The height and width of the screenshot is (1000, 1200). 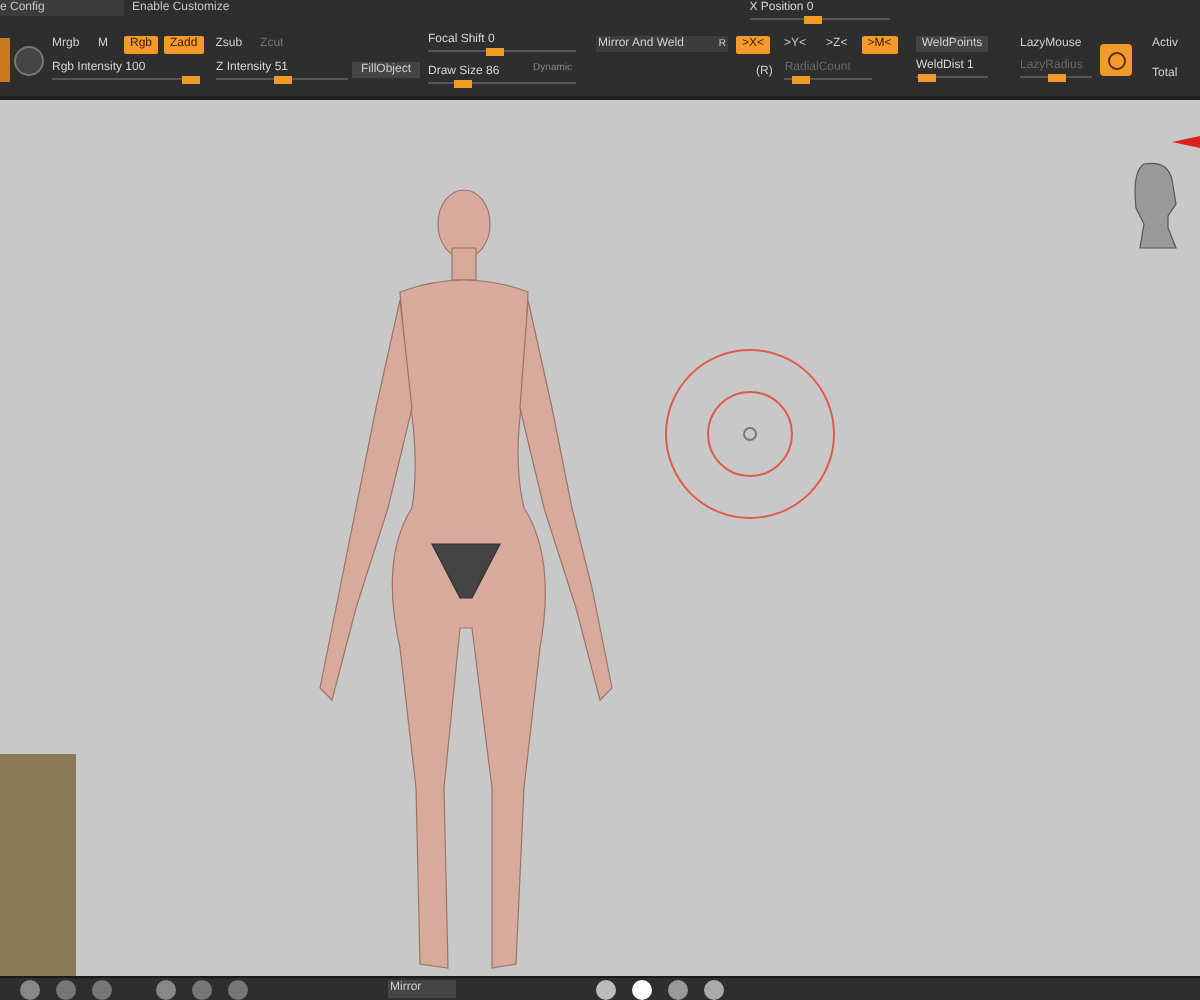 I want to click on pointer-arrow-icon, so click(x=1186, y=142).